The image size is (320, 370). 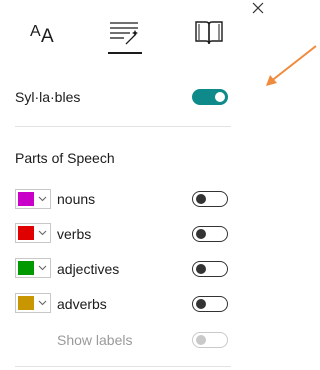 I want to click on nouns-toggle, so click(x=210, y=199).